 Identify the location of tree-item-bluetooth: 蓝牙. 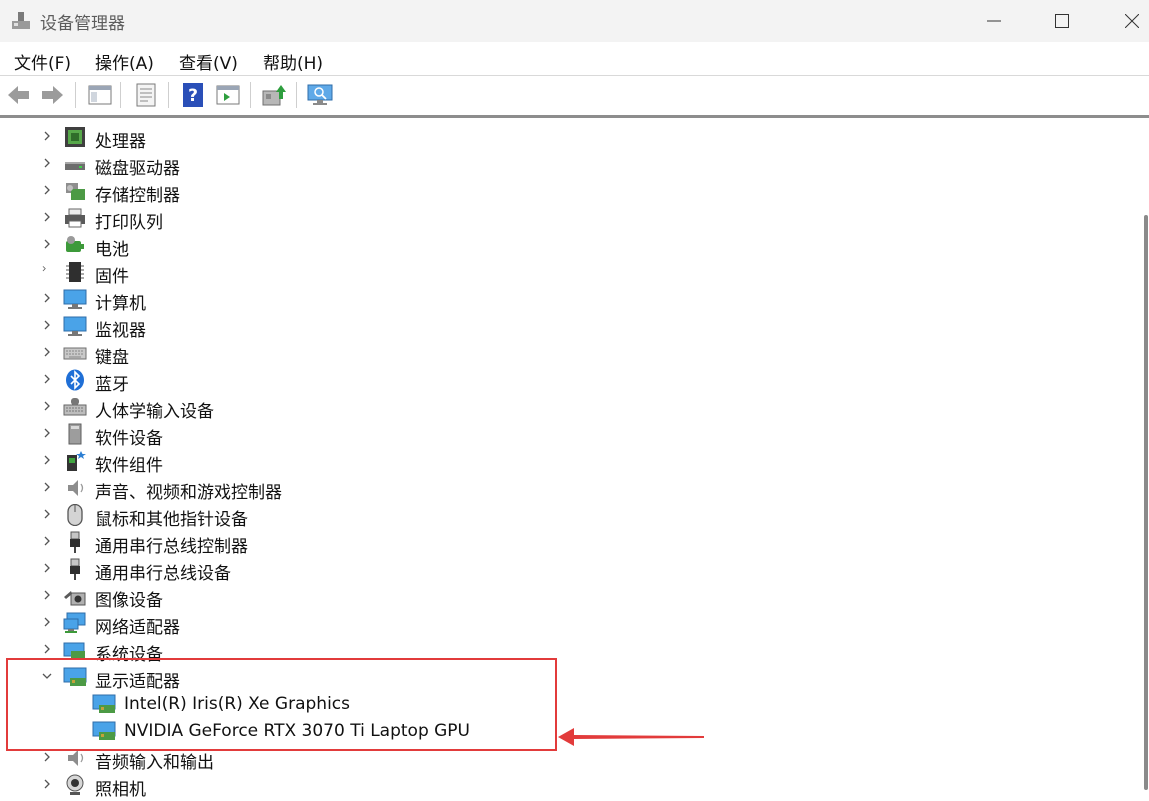
(550, 381).